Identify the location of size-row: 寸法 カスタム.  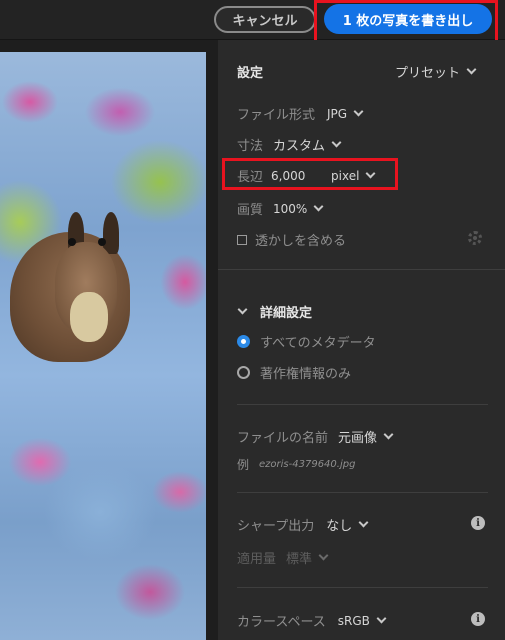
(289, 144).